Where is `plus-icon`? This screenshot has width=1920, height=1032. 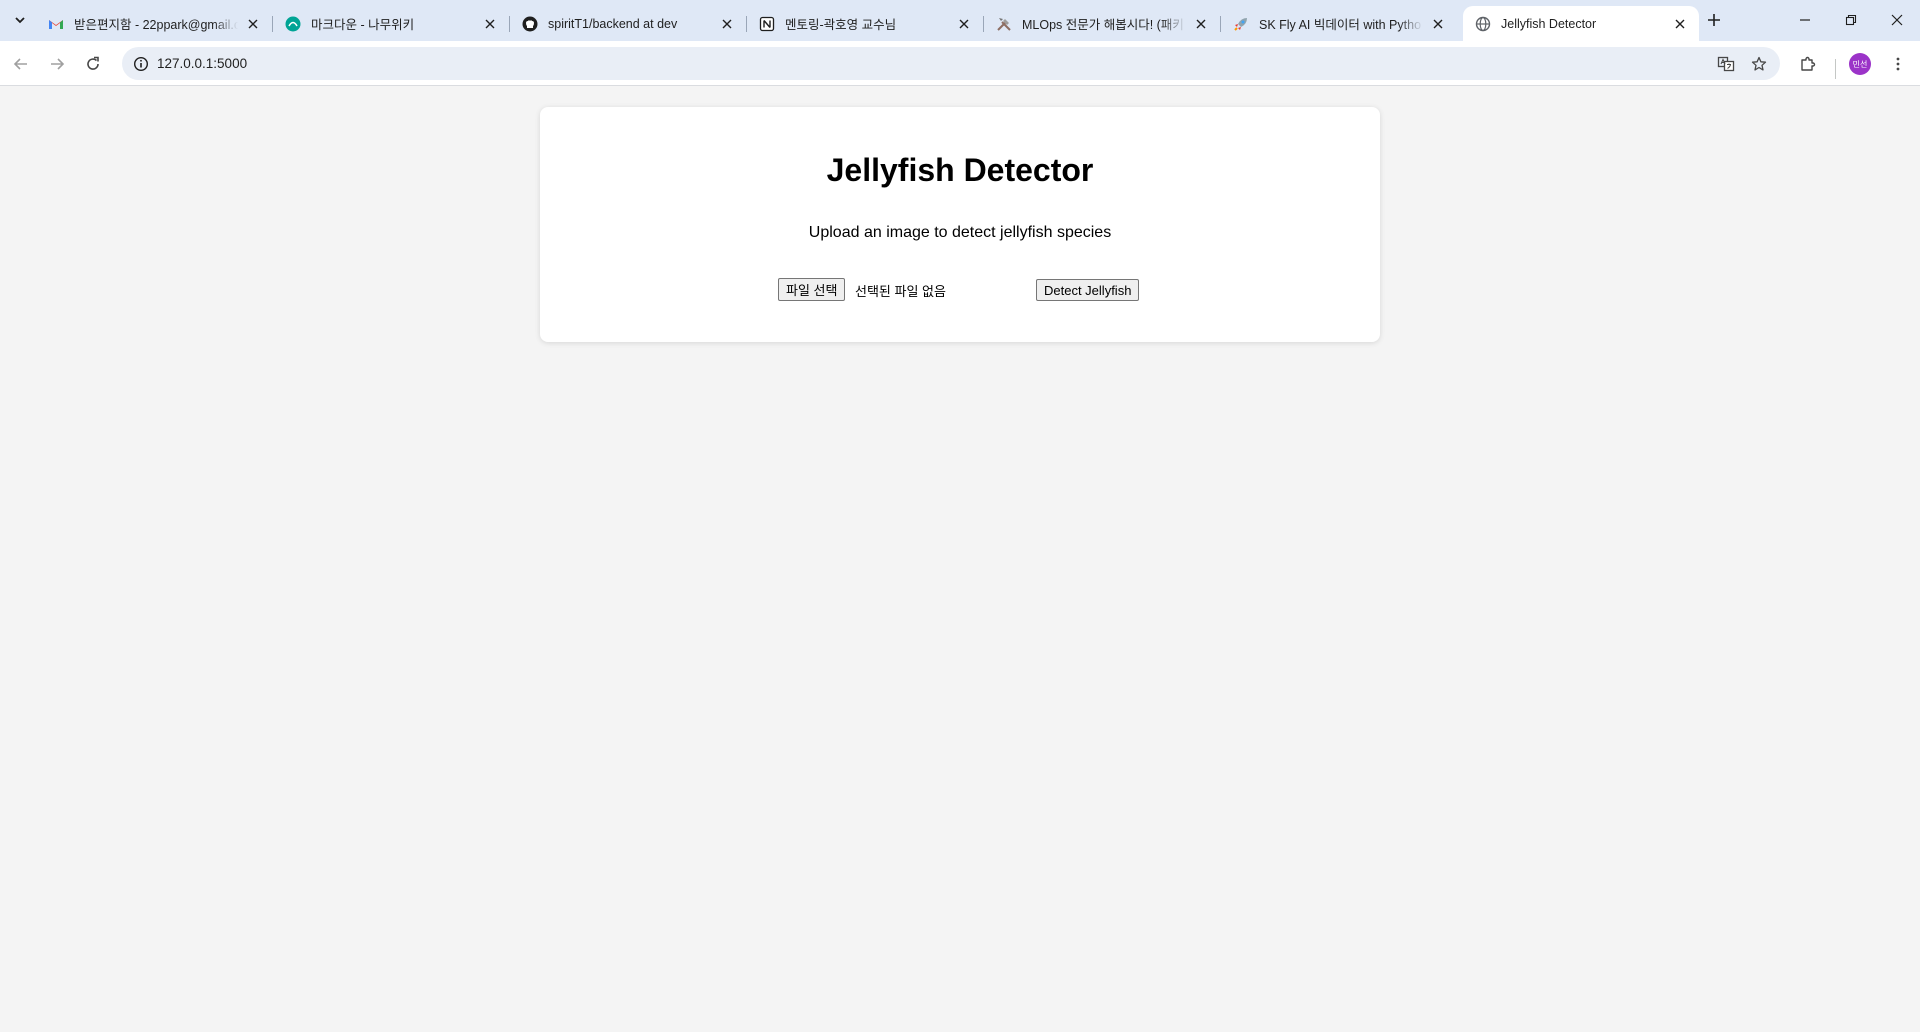
plus-icon is located at coordinates (1714, 20).